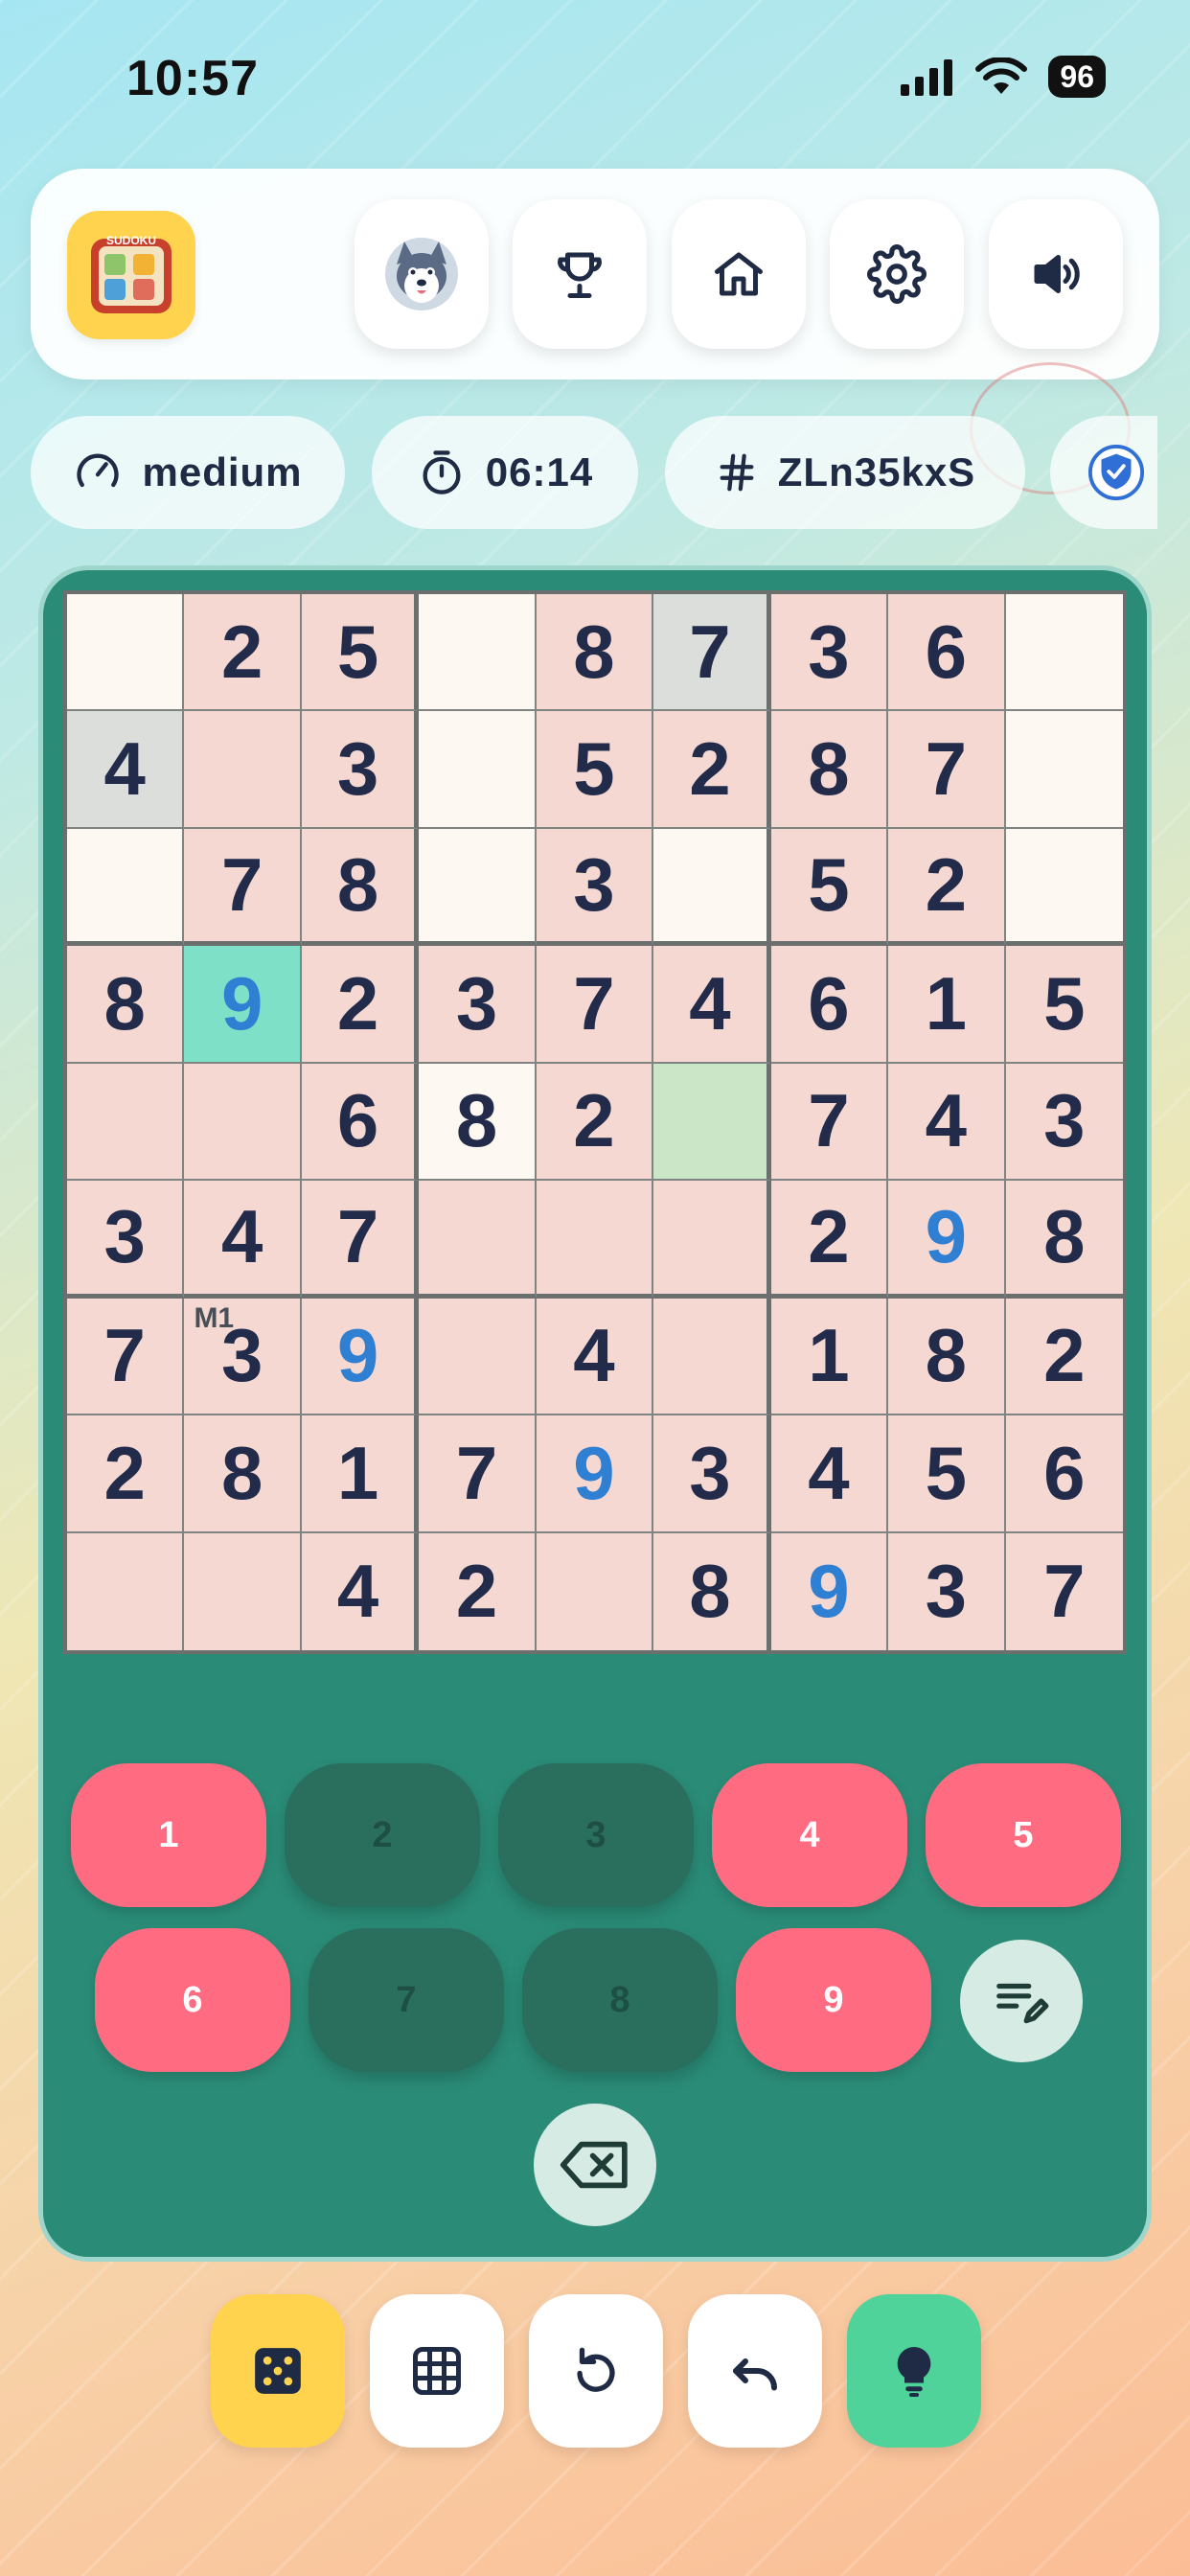  What do you see at coordinates (1103, 472) in the screenshot?
I see `verified-pill` at bounding box center [1103, 472].